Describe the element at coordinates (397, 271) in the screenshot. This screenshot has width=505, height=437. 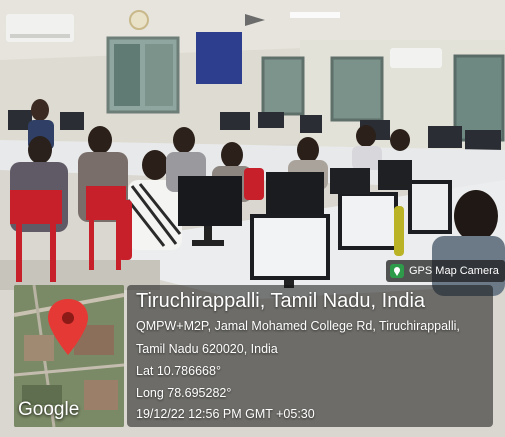
I see `gps-camera-icon` at that location.